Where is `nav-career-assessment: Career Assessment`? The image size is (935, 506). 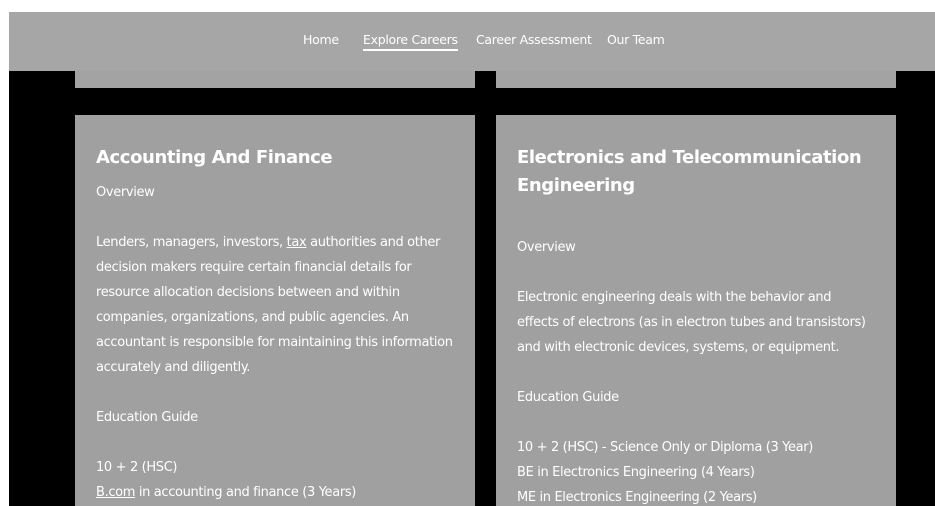 nav-career-assessment: Career Assessment is located at coordinates (534, 39).